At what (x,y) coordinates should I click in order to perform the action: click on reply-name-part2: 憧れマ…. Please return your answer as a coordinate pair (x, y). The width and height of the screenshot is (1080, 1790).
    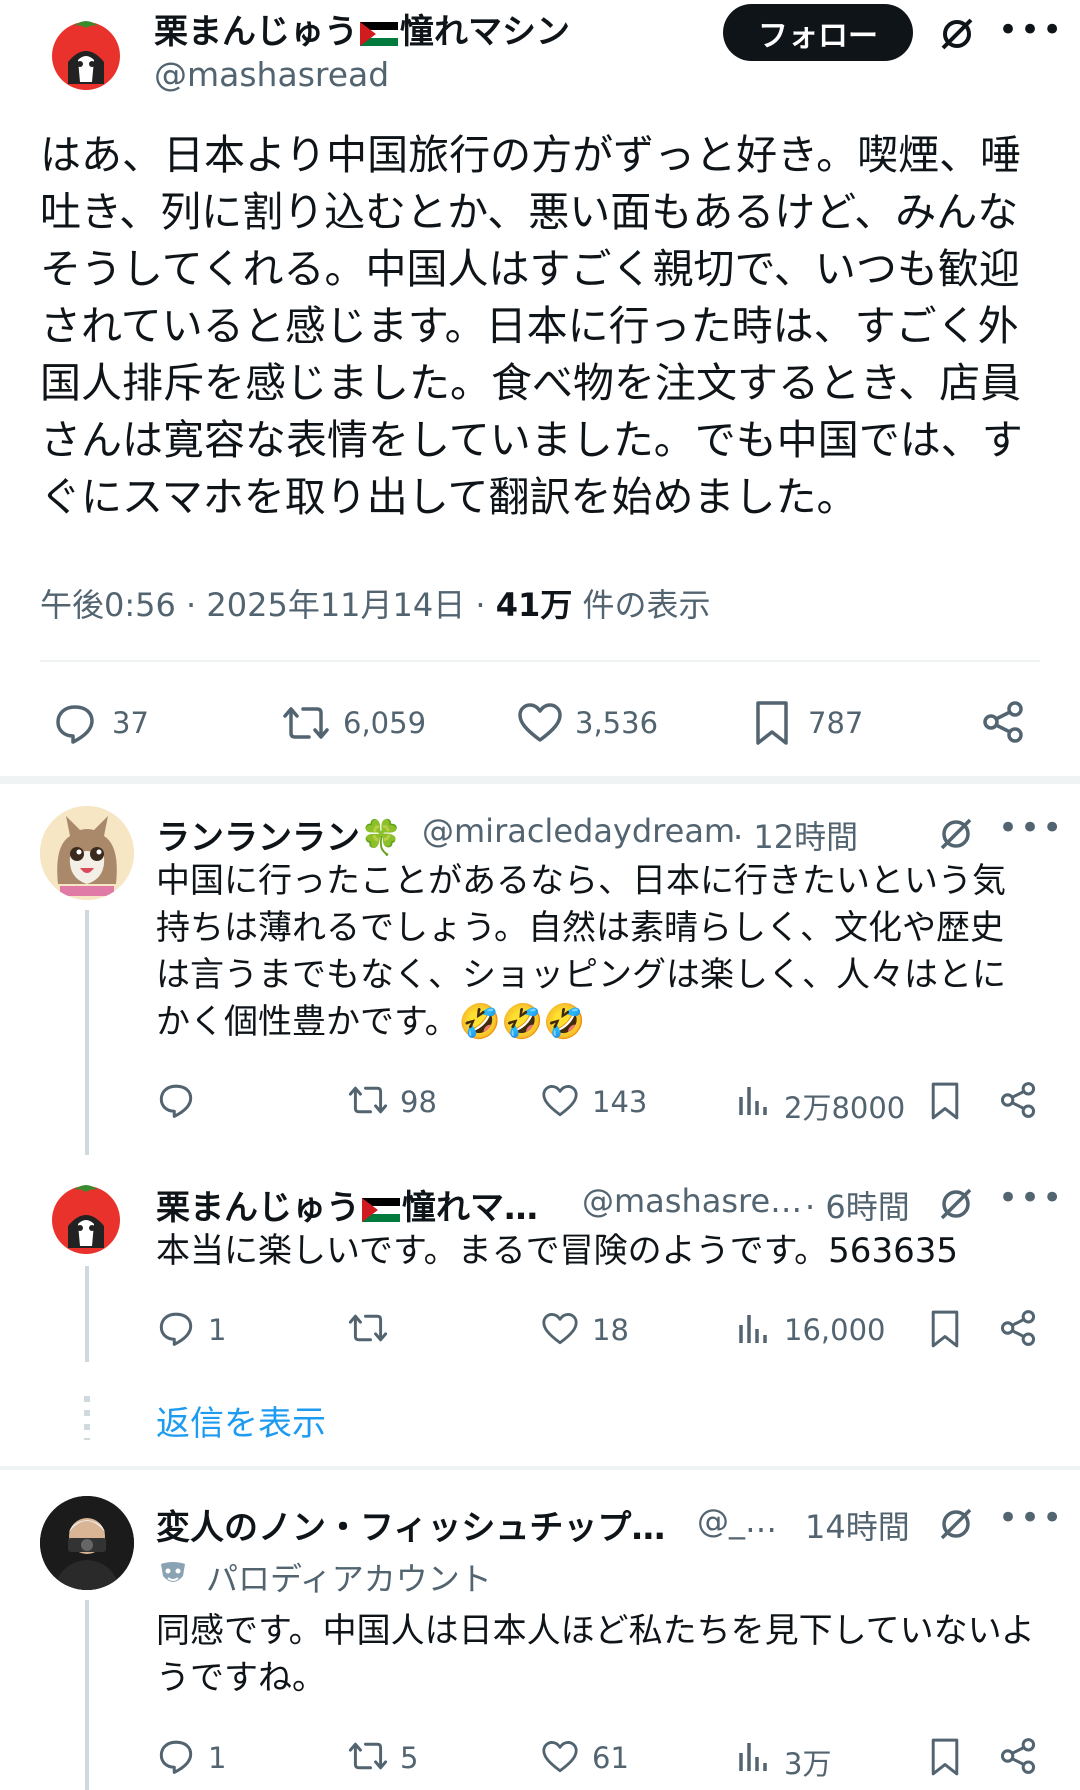
    Looking at the image, I should click on (470, 1208).